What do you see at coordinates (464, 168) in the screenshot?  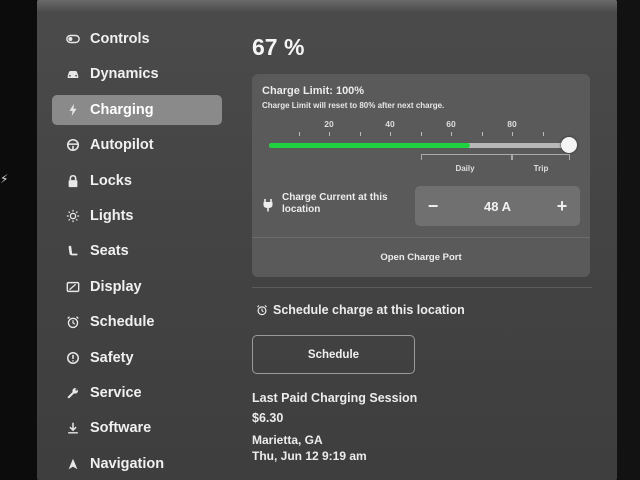 I see `daily-label: Daily` at bounding box center [464, 168].